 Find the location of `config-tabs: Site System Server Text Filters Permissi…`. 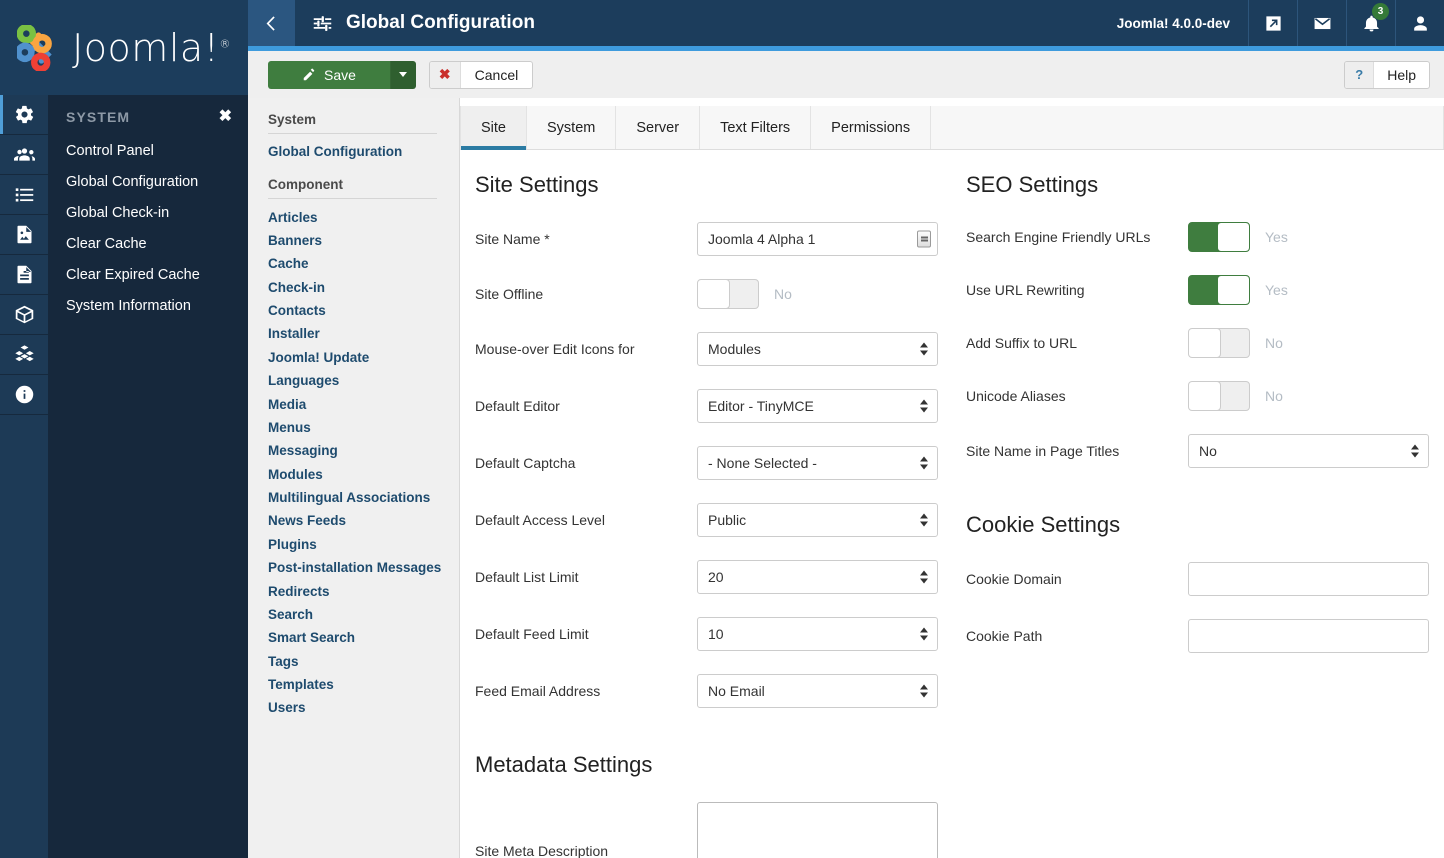

config-tabs: Site System Server Text Filters Permissi… is located at coordinates (952, 128).